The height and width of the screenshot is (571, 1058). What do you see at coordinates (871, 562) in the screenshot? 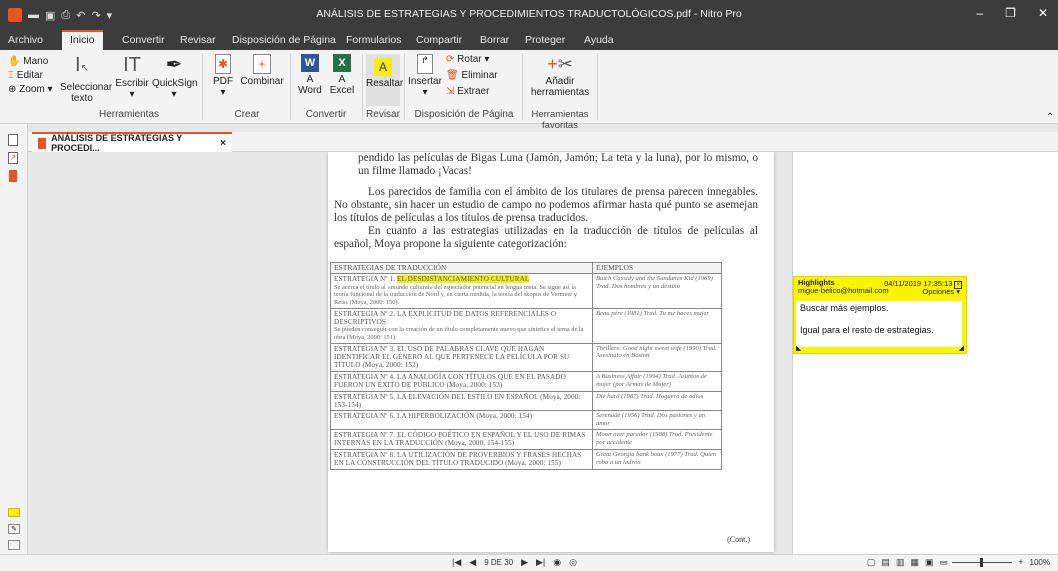
I see `single-page-view-icon: ▢` at bounding box center [871, 562].